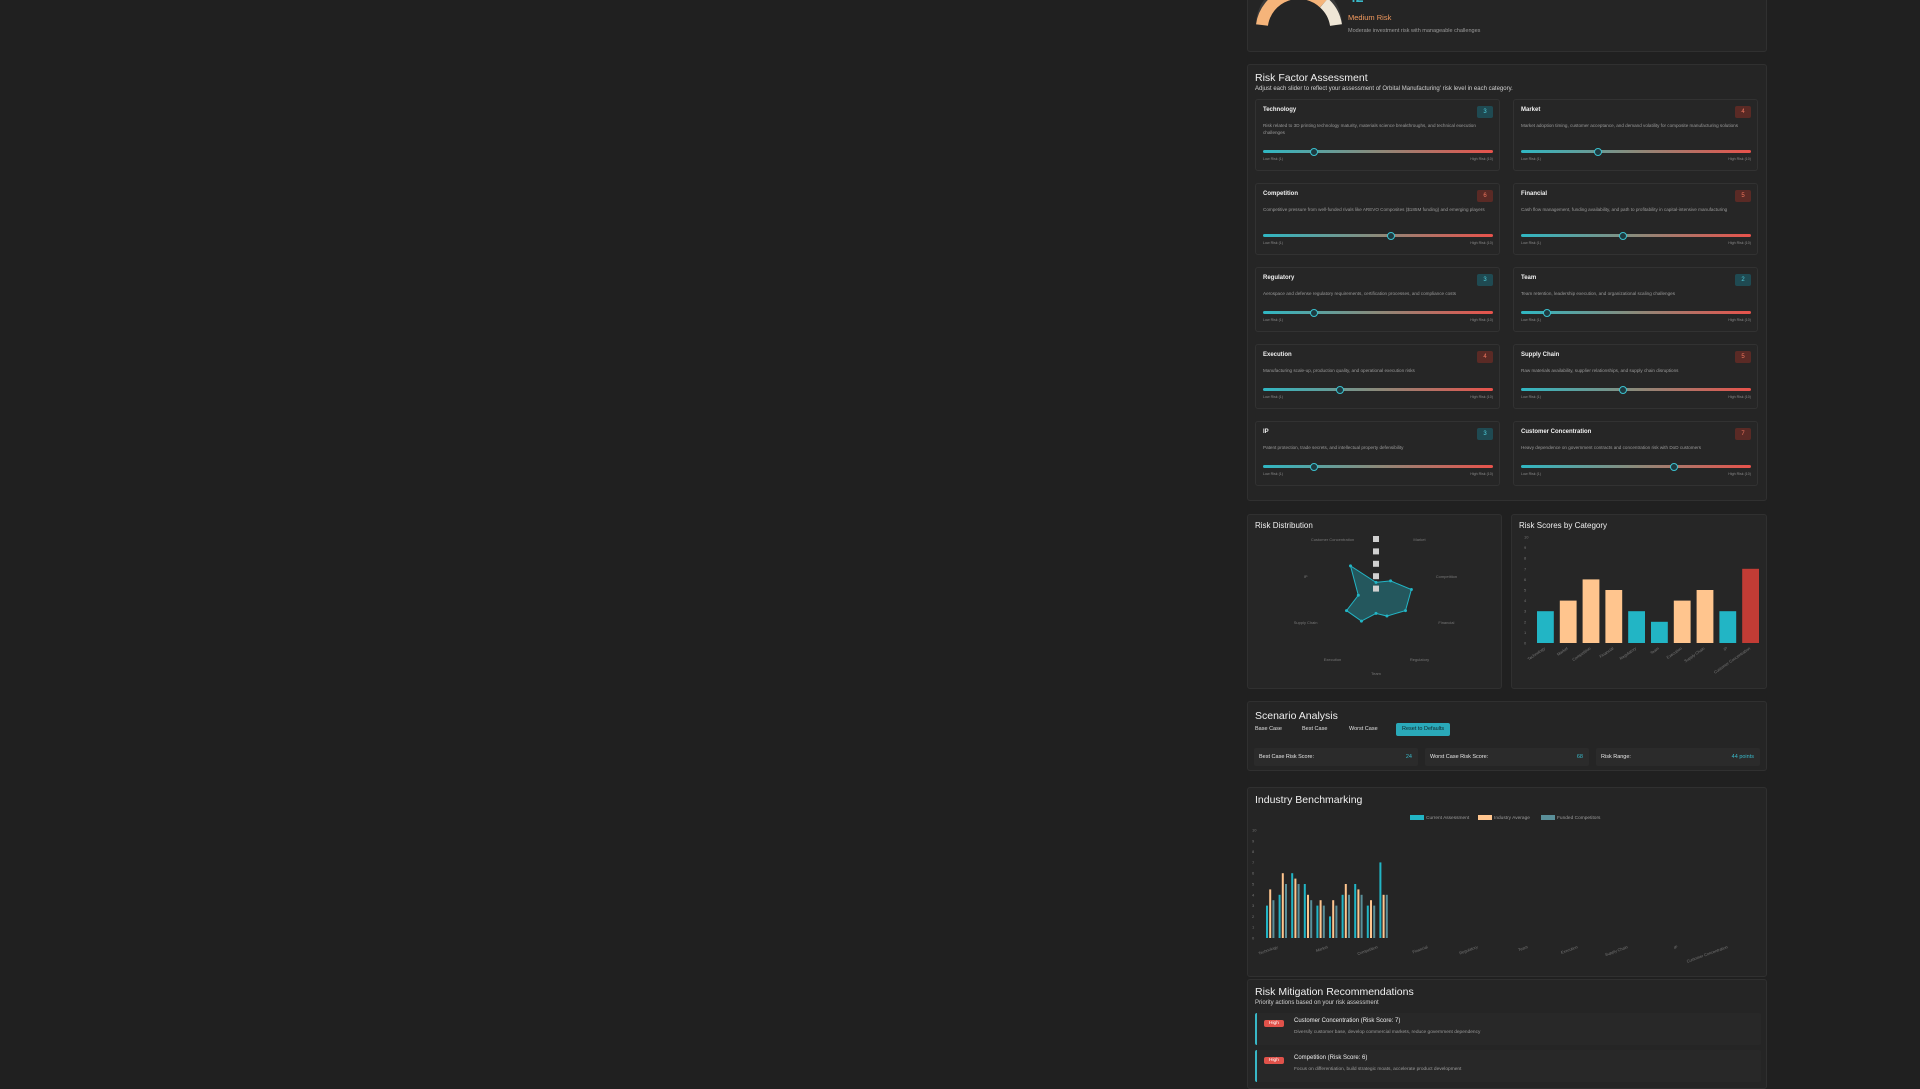  What do you see at coordinates (1507, 757) in the screenshot?
I see `worst-case-score: Worst Case Risk Score: 68` at bounding box center [1507, 757].